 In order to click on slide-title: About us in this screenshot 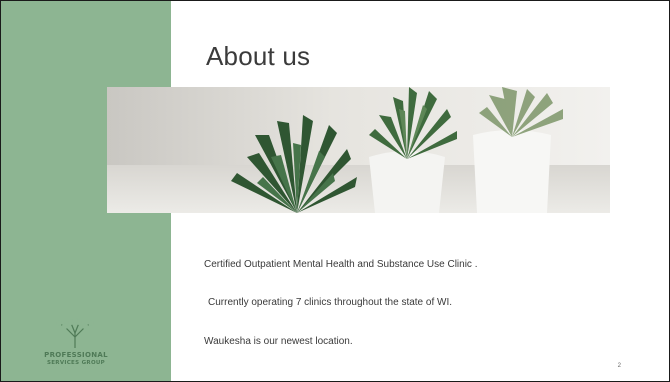, I will do `click(258, 56)`.